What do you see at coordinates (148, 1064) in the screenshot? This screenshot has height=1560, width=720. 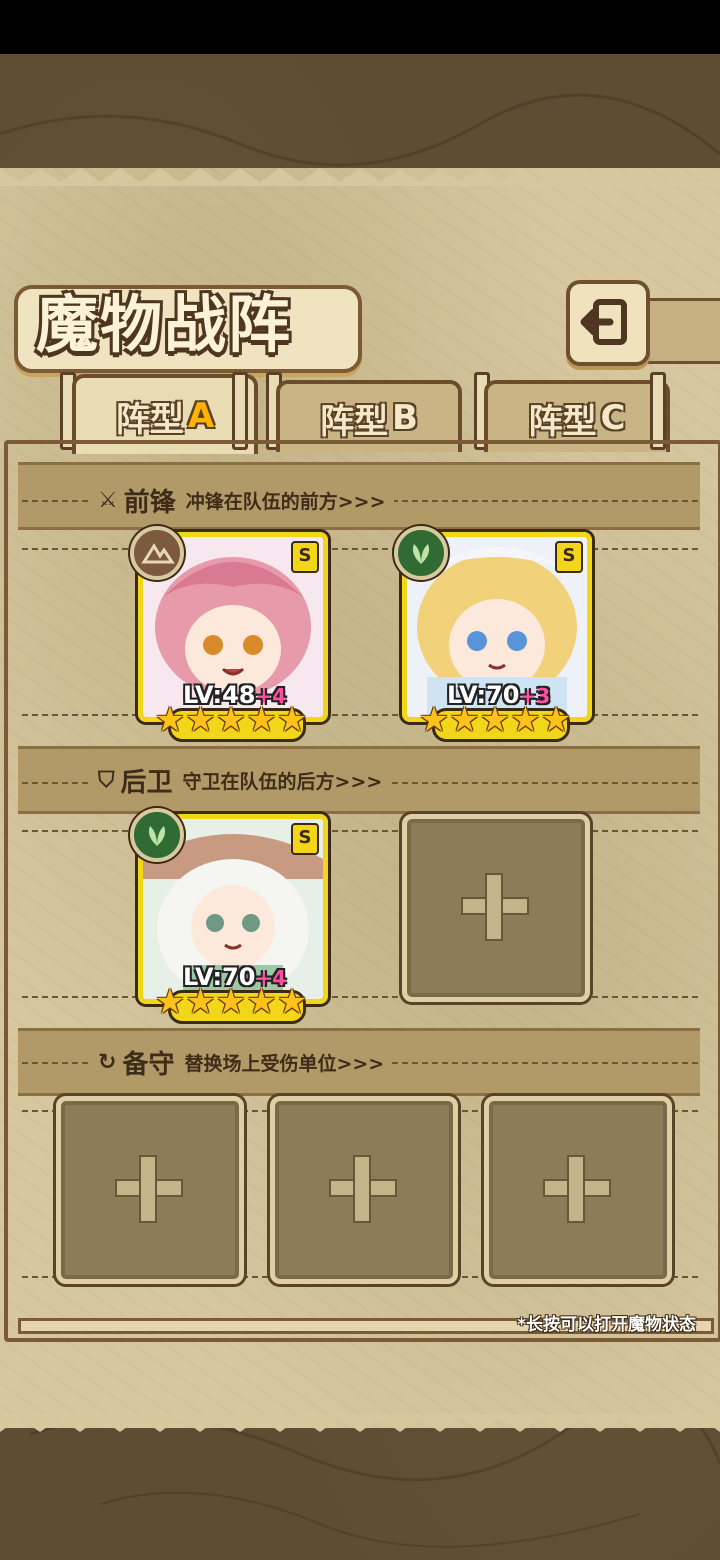 I see `reserve-title: 备守` at bounding box center [148, 1064].